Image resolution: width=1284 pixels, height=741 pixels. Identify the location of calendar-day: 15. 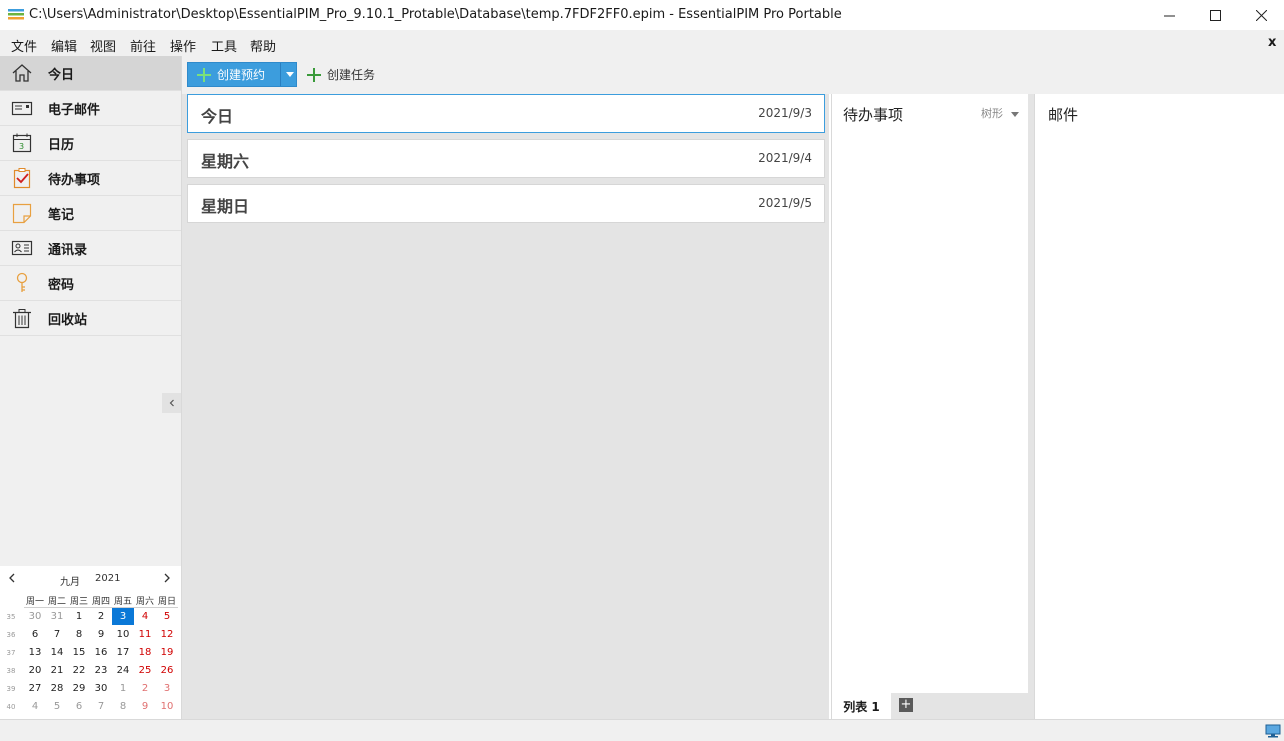
(79, 652).